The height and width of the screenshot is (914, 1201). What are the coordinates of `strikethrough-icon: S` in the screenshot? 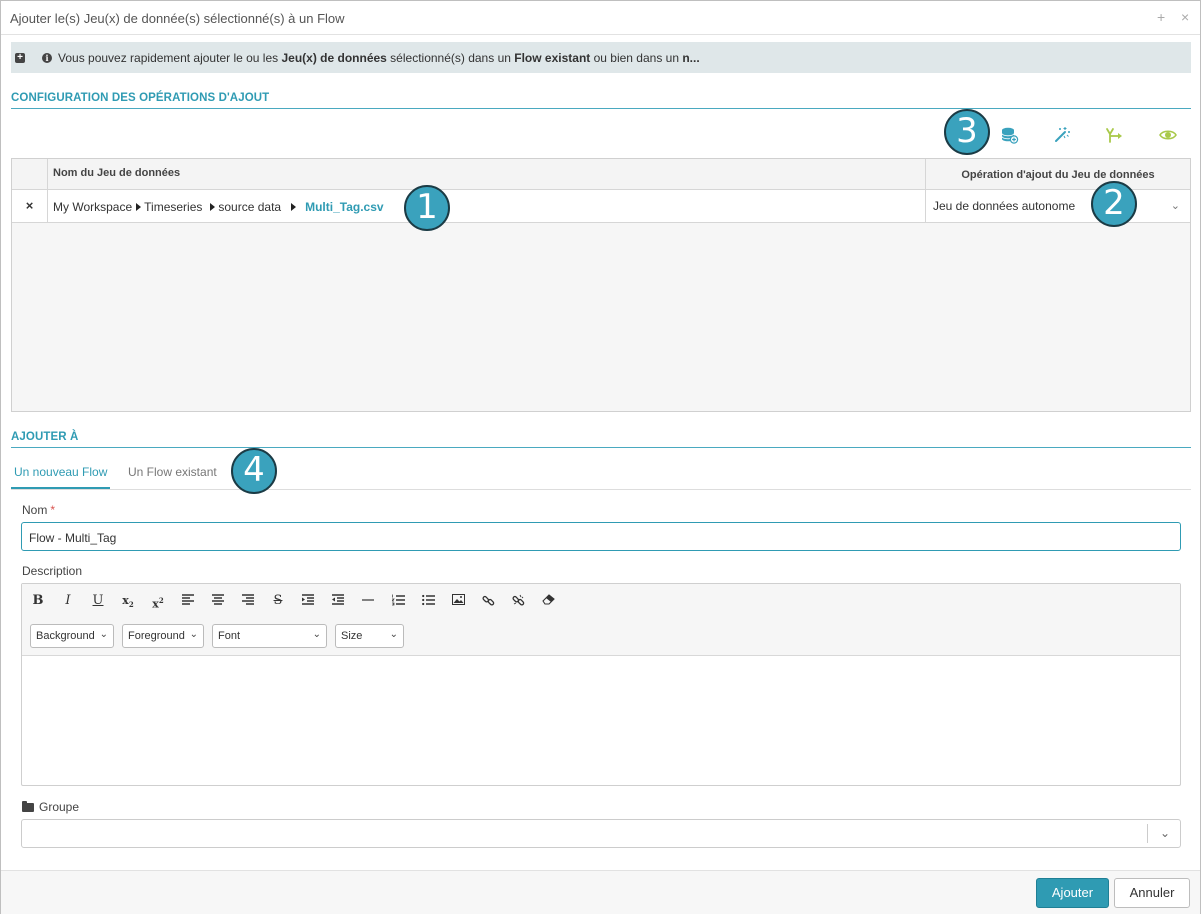 It's located at (278, 601).